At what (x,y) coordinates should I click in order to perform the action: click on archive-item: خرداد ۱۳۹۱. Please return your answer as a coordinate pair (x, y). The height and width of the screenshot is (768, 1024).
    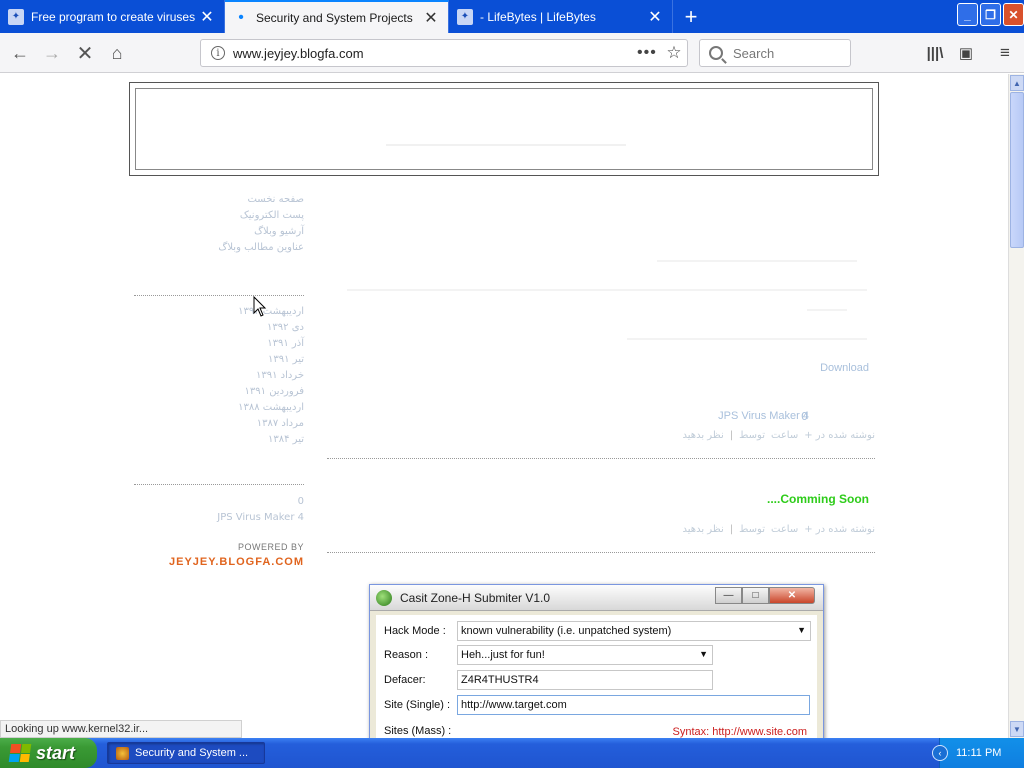
    Looking at the image, I should click on (219, 376).